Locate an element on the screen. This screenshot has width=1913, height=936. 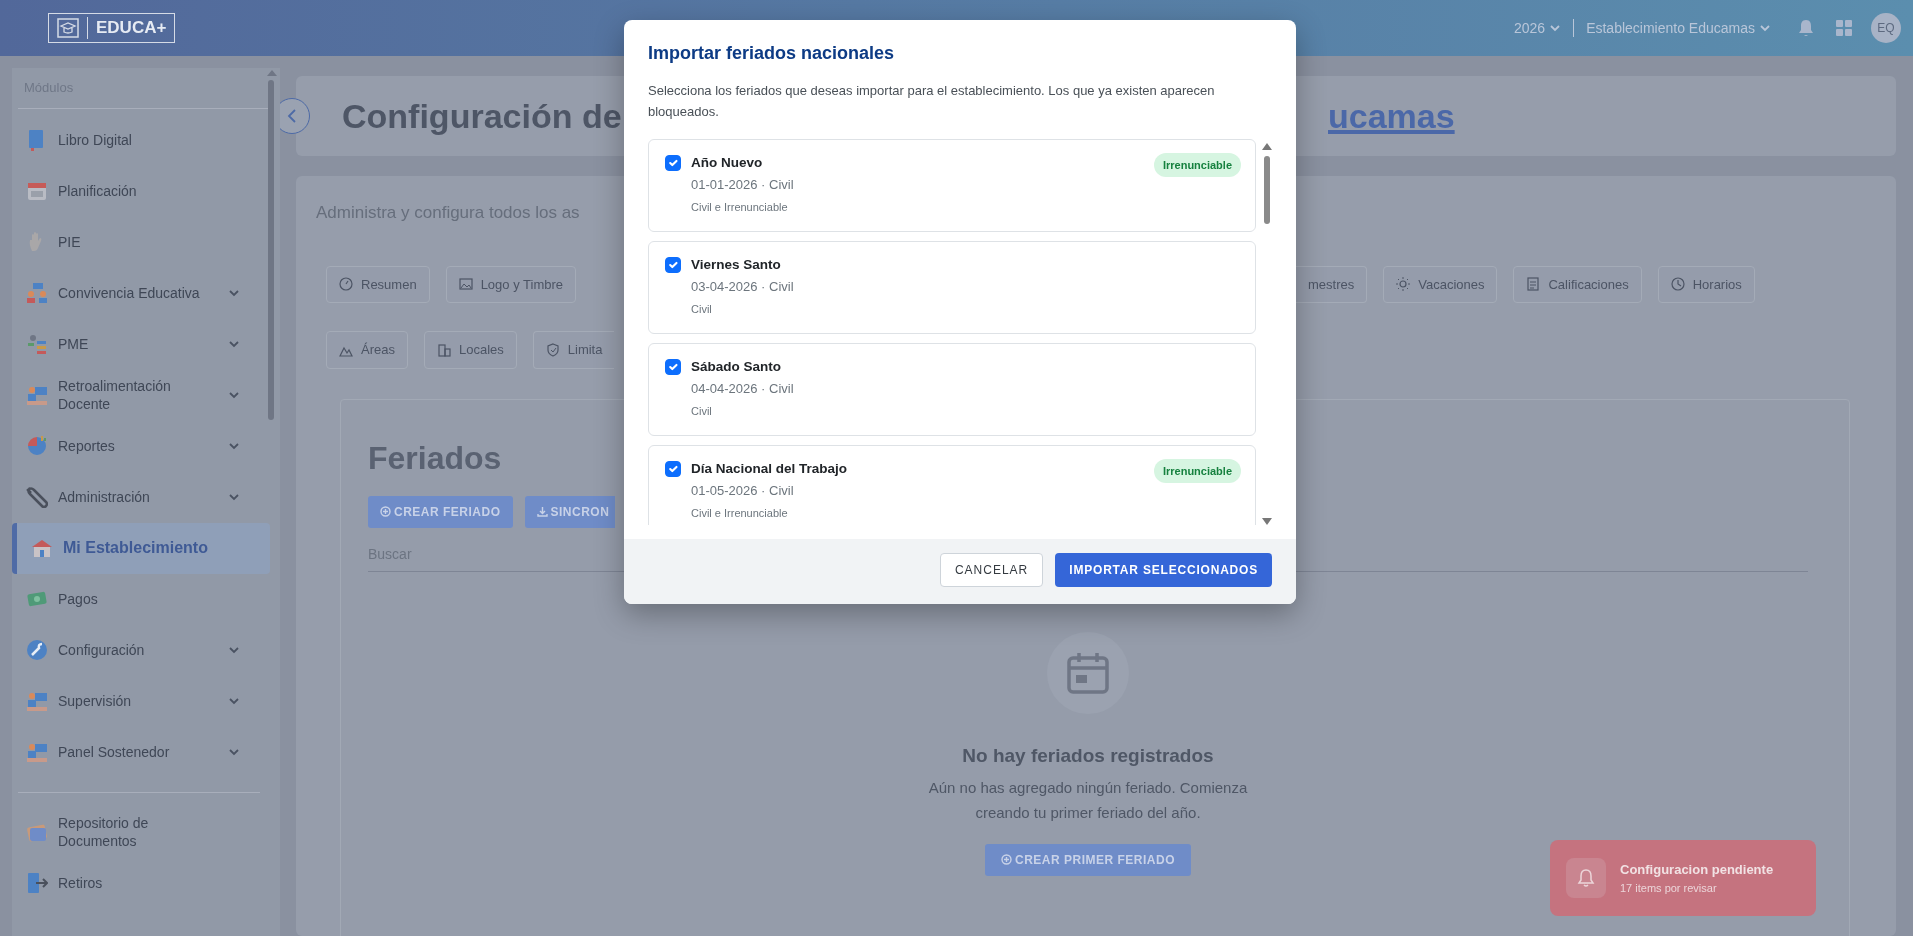
holiday-date: 01-01-2026 · Civil is located at coordinates (743, 184).